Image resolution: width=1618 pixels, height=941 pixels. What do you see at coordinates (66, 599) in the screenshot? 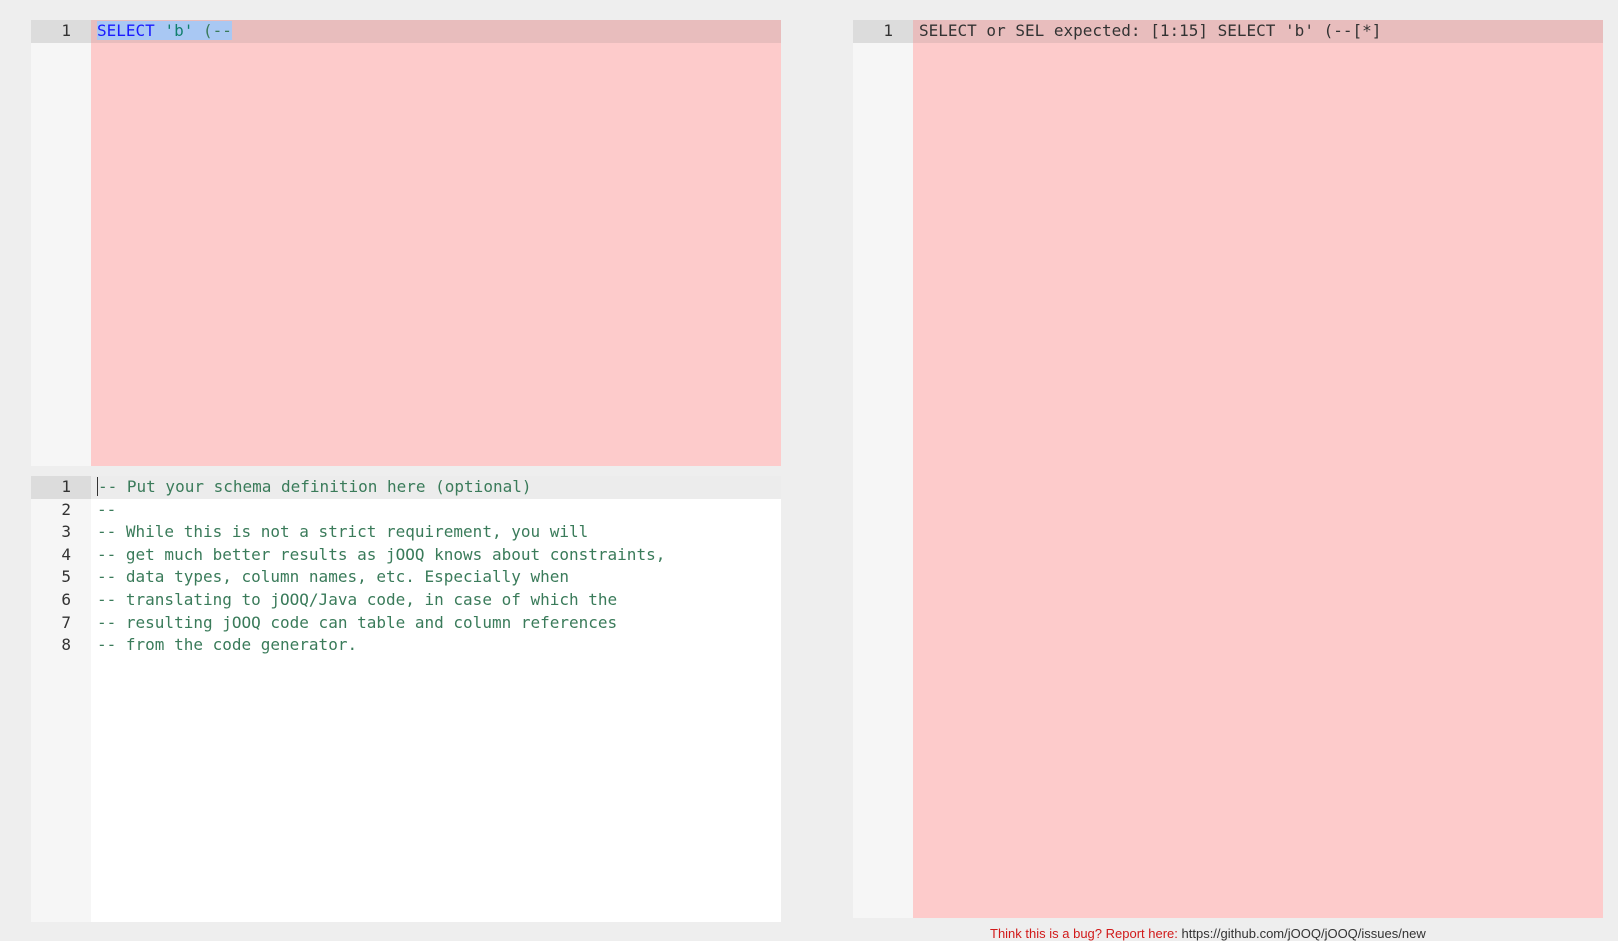
I see `line-number: 6` at bounding box center [66, 599].